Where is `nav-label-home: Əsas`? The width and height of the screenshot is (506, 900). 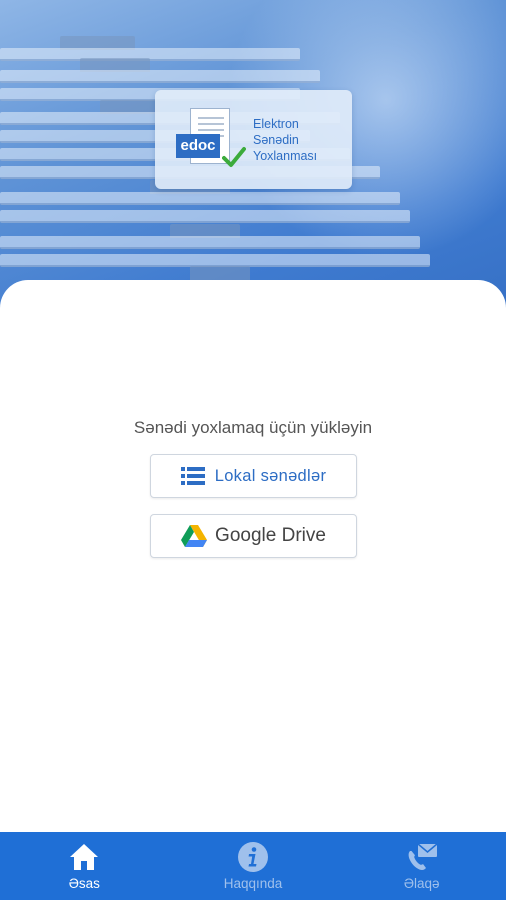 nav-label-home: Əsas is located at coordinates (84, 883).